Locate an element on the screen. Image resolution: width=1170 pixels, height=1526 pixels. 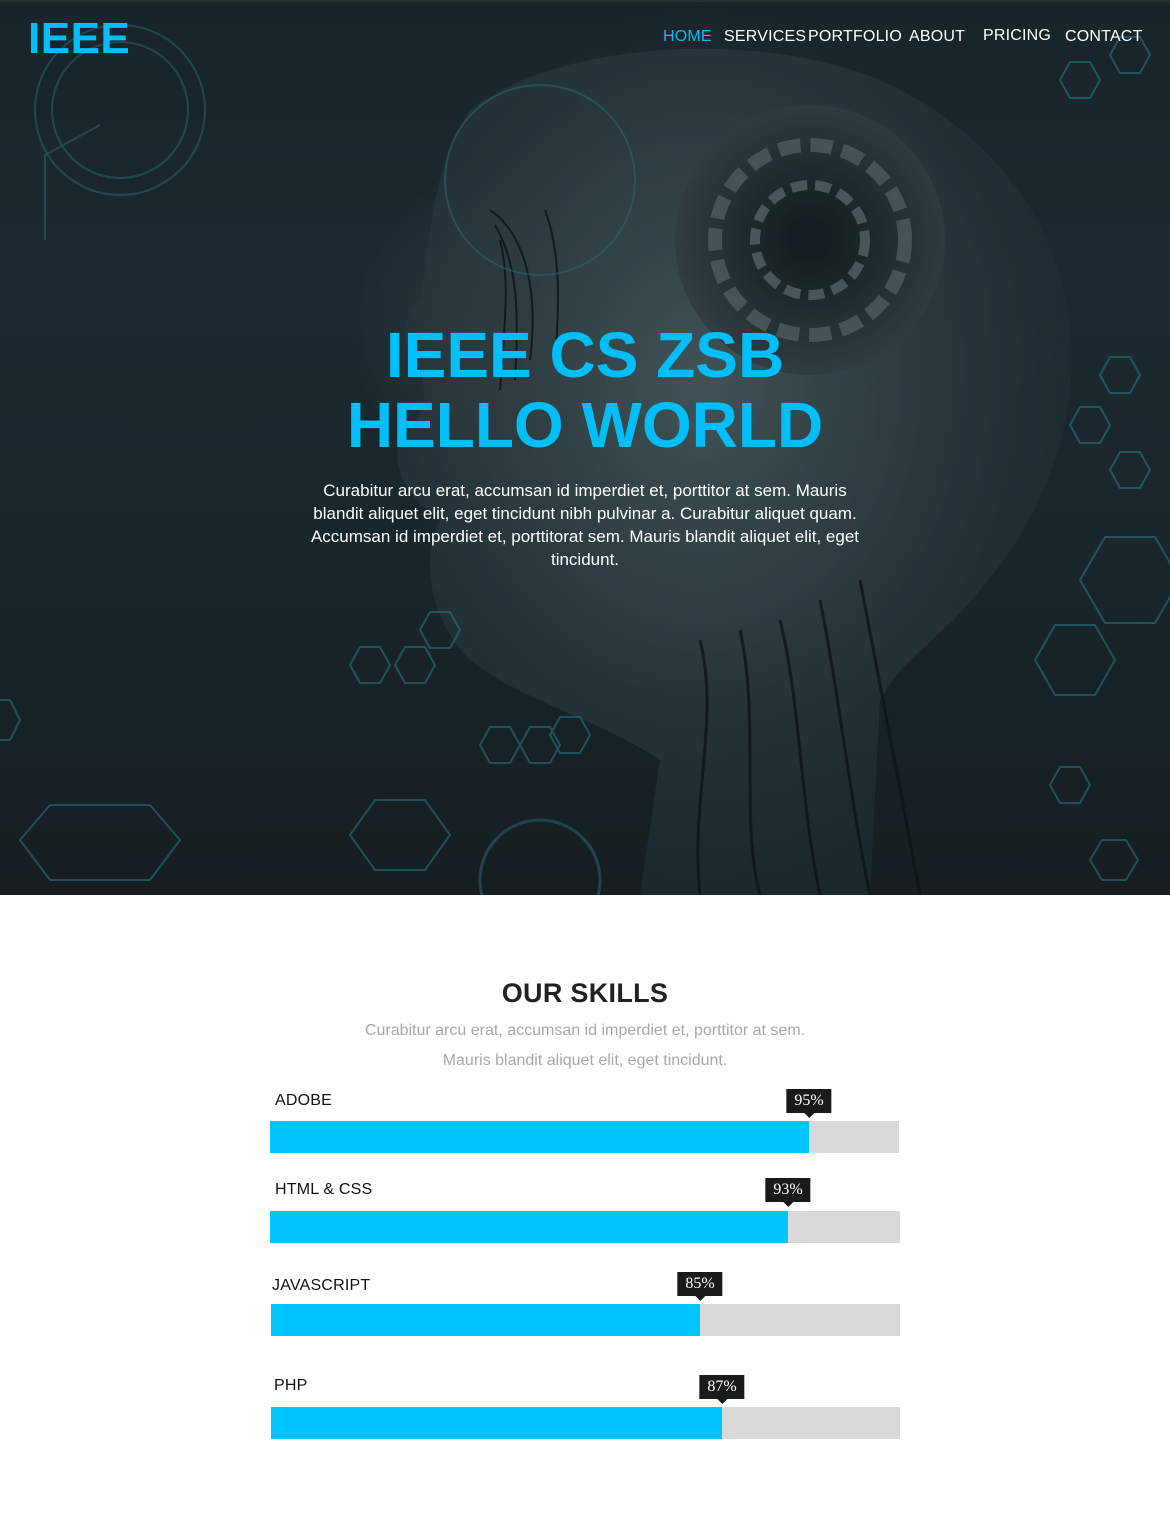
skill-percent-badge: 85% is located at coordinates (700, 1286).